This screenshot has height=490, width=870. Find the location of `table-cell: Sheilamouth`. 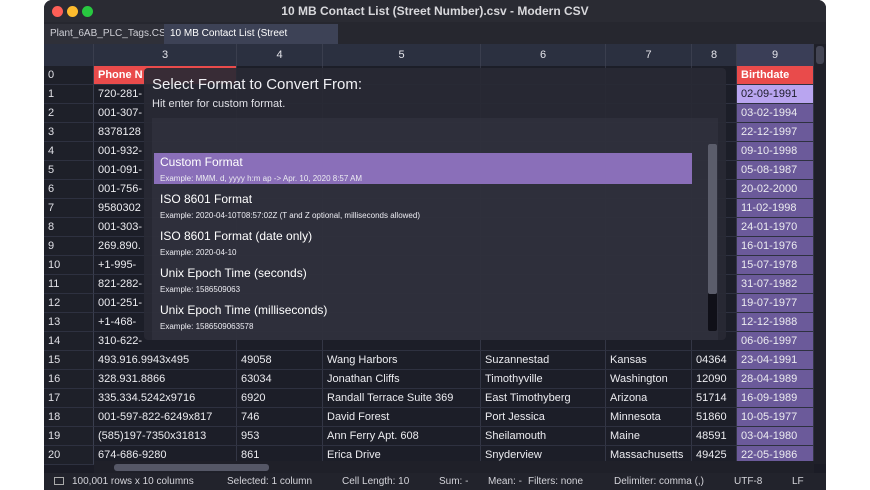

table-cell: Sheilamouth is located at coordinates (543, 436).